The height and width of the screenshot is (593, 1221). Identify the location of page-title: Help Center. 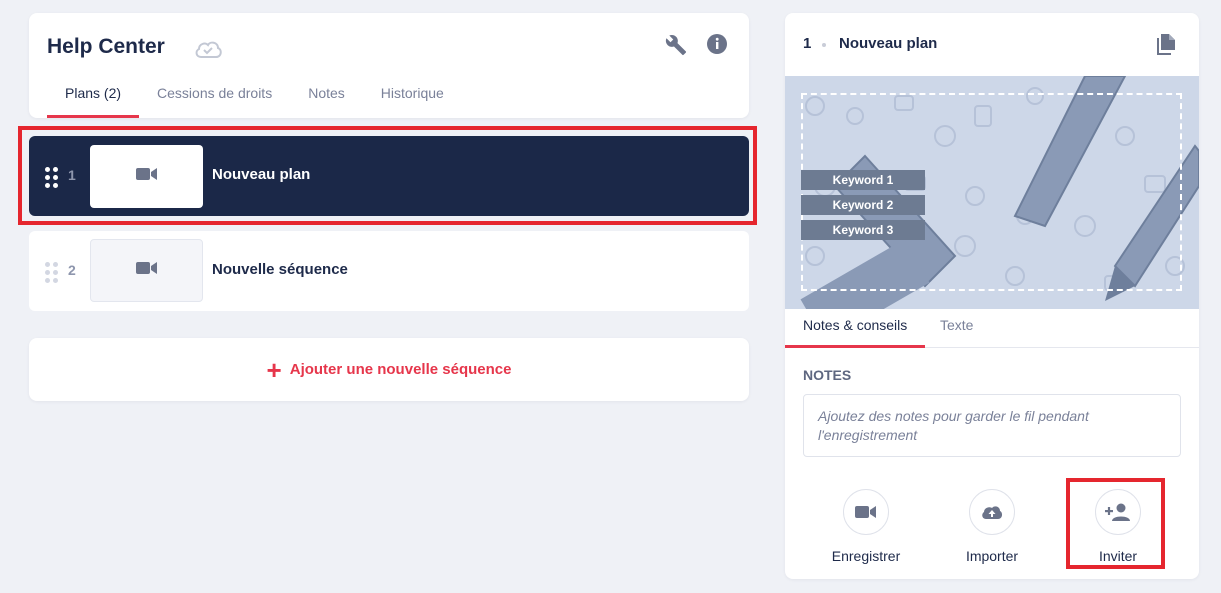
(106, 46).